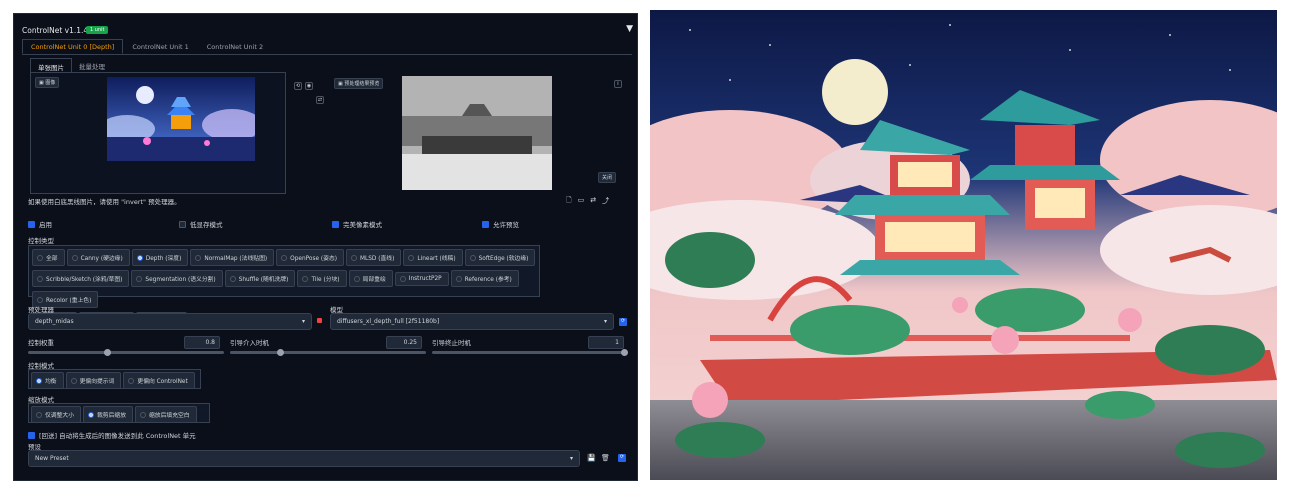 The image size is (1290, 496). Describe the element at coordinates (97, 382) in the screenshot. I see `radio-label: 更偏向提示词` at that location.